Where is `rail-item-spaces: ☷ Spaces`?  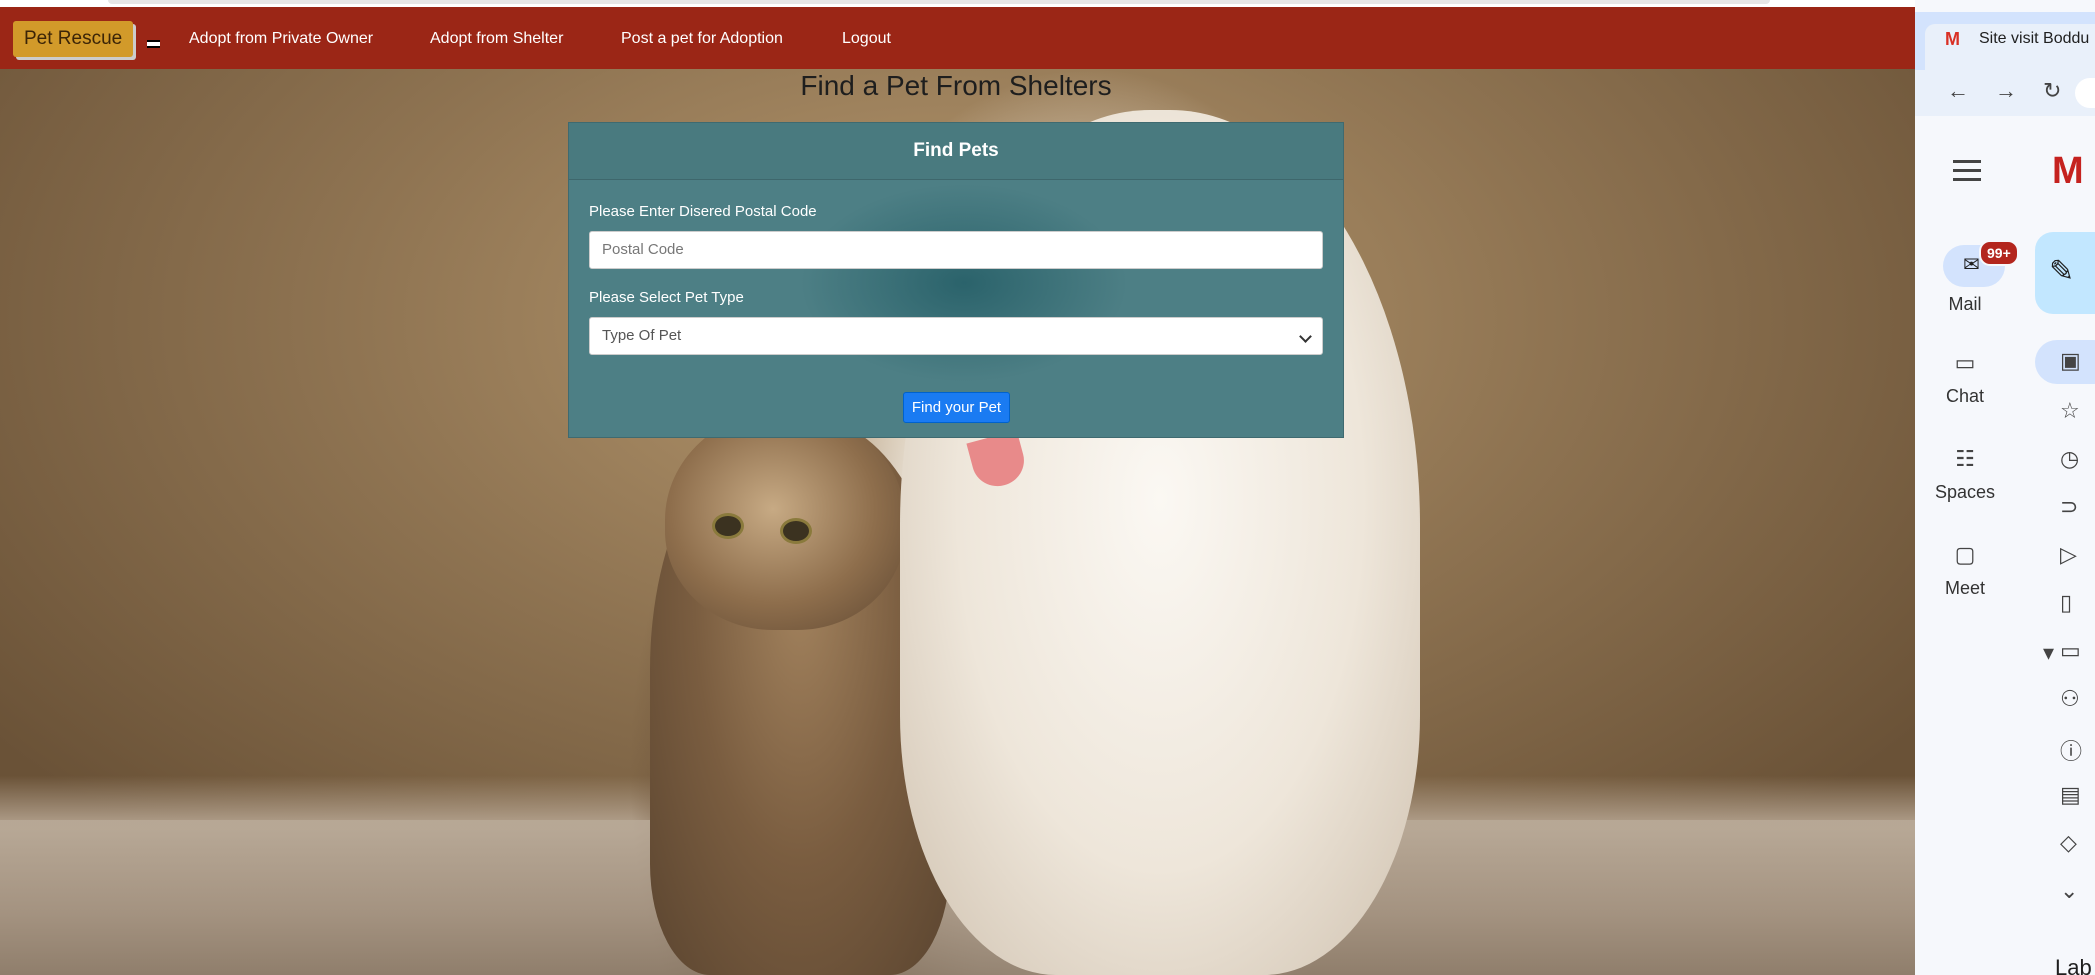 rail-item-spaces: ☷ Spaces is located at coordinates (1965, 474).